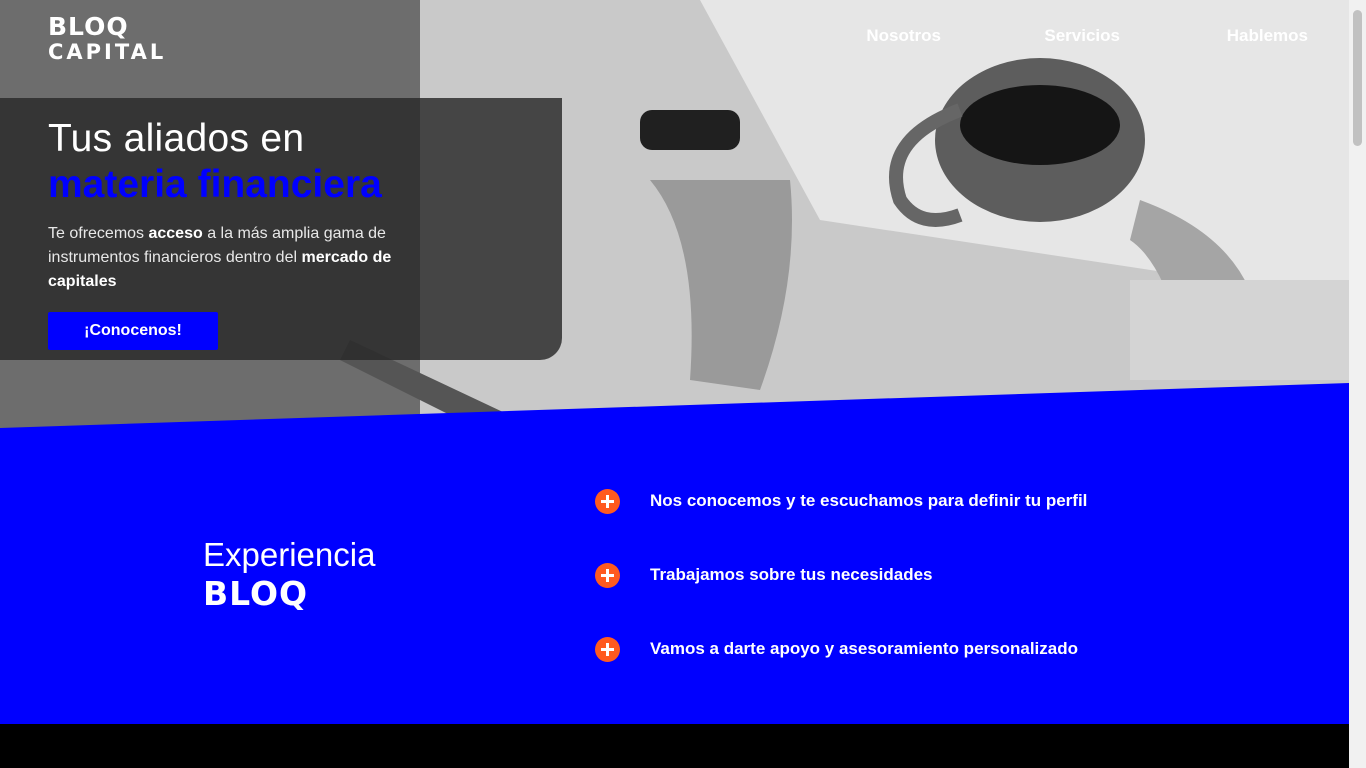  Describe the element at coordinates (903, 36) in the screenshot. I see `nav-nosotros: Nosotros` at that location.